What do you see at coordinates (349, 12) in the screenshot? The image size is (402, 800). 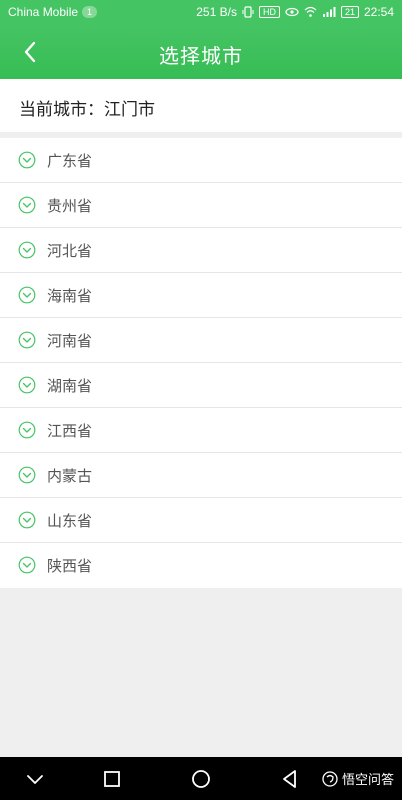 I see `battery-level: 21` at bounding box center [349, 12].